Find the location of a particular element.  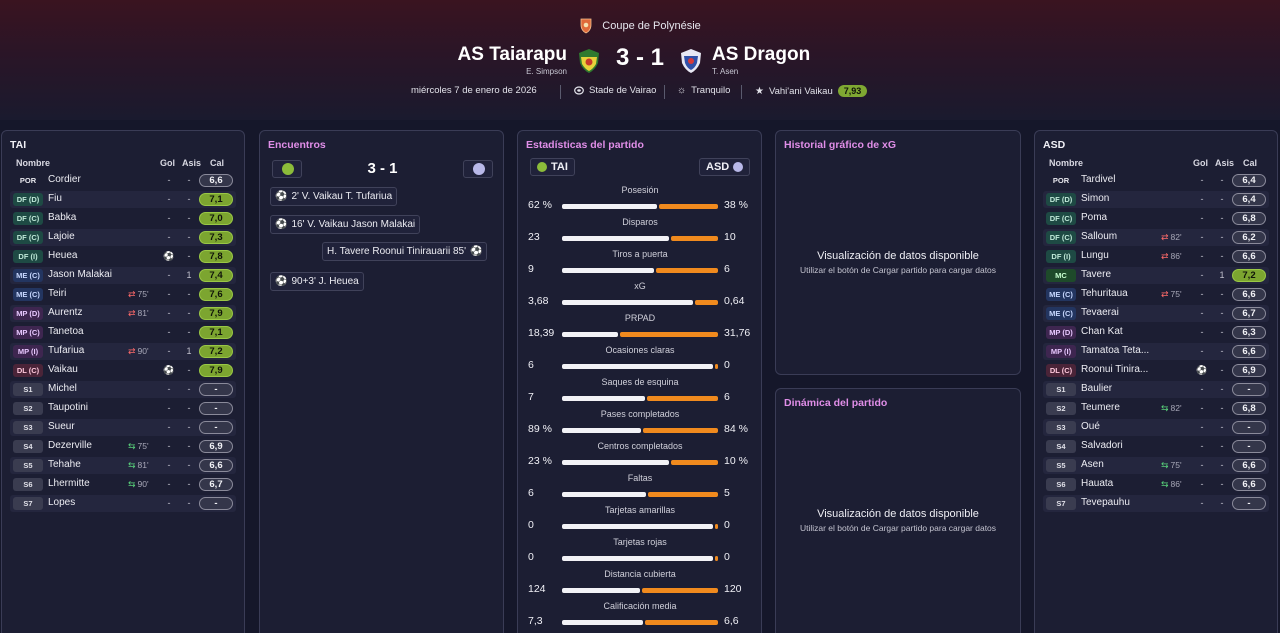

player-name: Tufariua is located at coordinates (66, 350).